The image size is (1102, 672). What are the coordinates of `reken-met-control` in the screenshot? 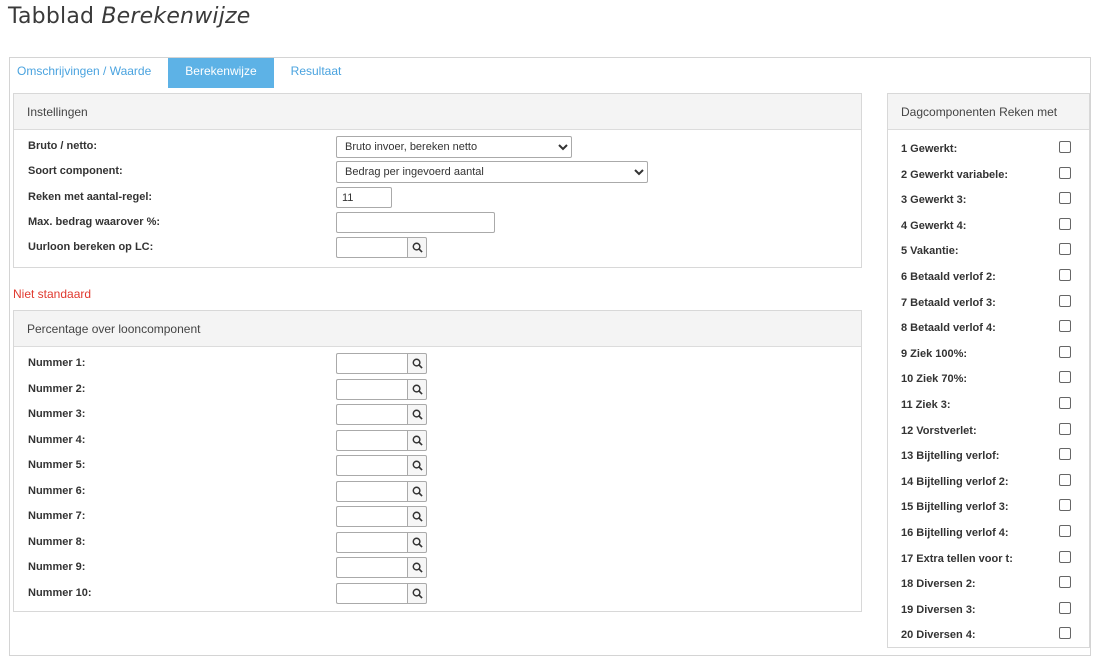 It's located at (364, 197).